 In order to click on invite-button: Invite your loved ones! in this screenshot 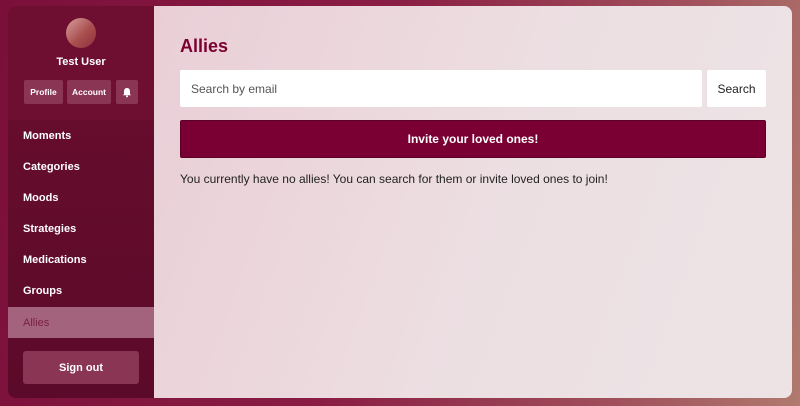, I will do `click(473, 139)`.